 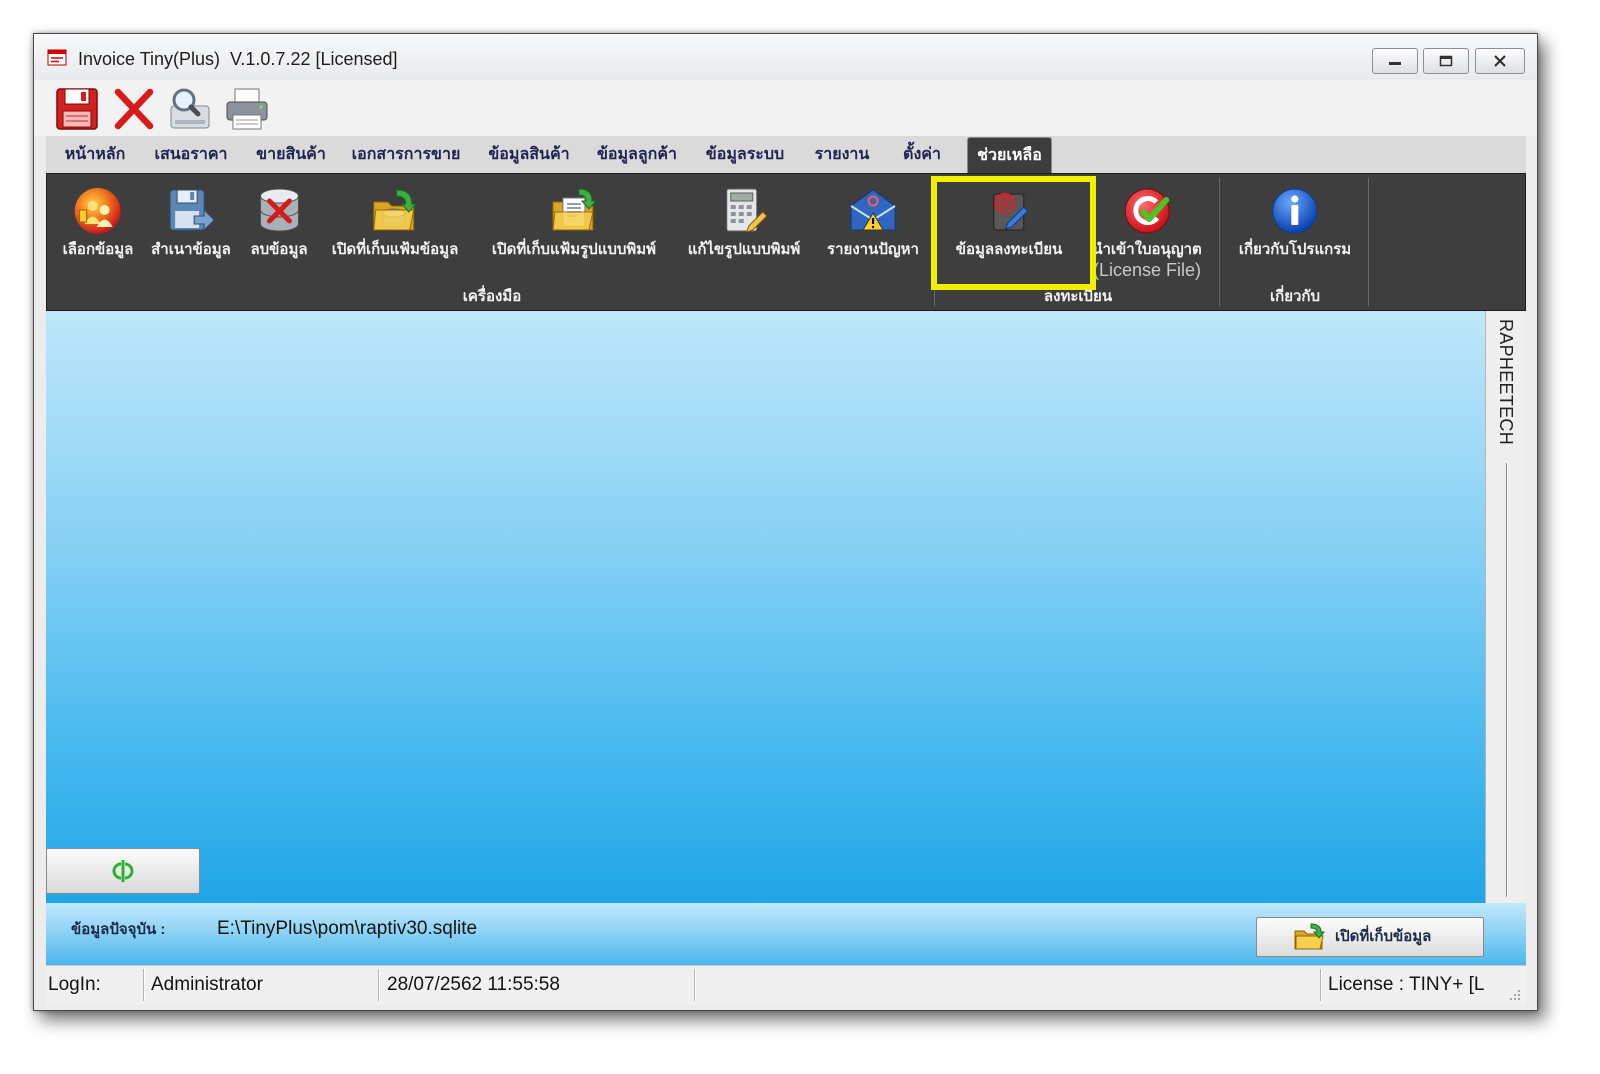 I want to click on tiny-app-icon, so click(x=57, y=57).